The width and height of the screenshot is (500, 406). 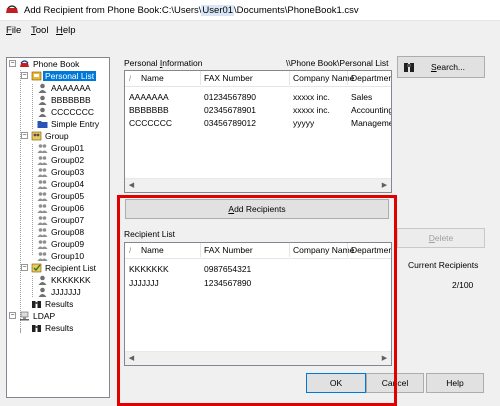 What do you see at coordinates (13, 30) in the screenshot?
I see `menu-file: File` at bounding box center [13, 30].